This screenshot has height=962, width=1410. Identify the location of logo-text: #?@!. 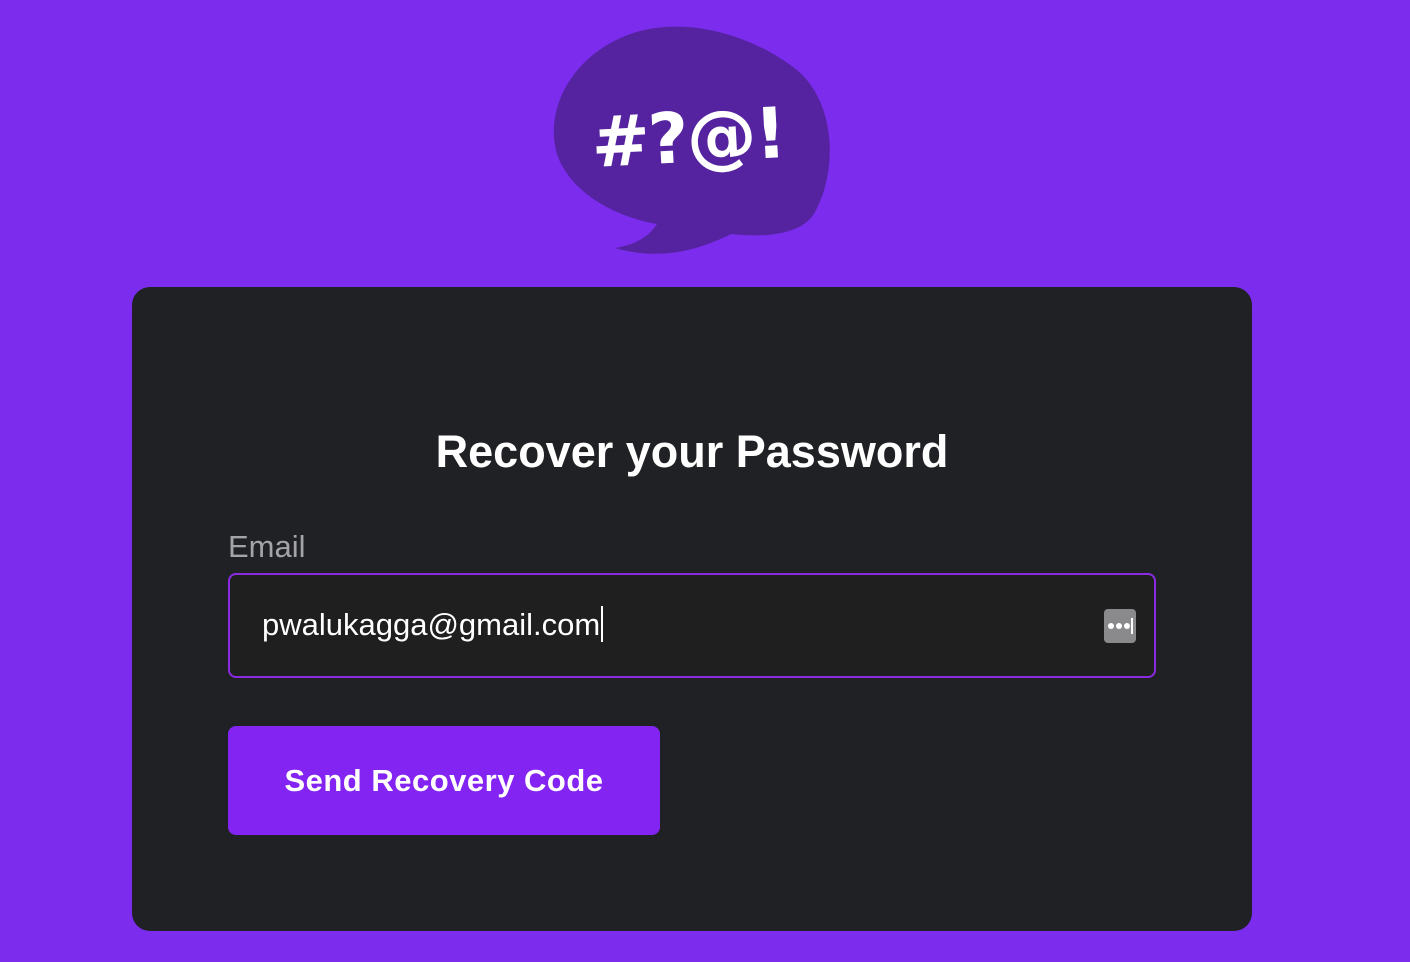
(688, 138).